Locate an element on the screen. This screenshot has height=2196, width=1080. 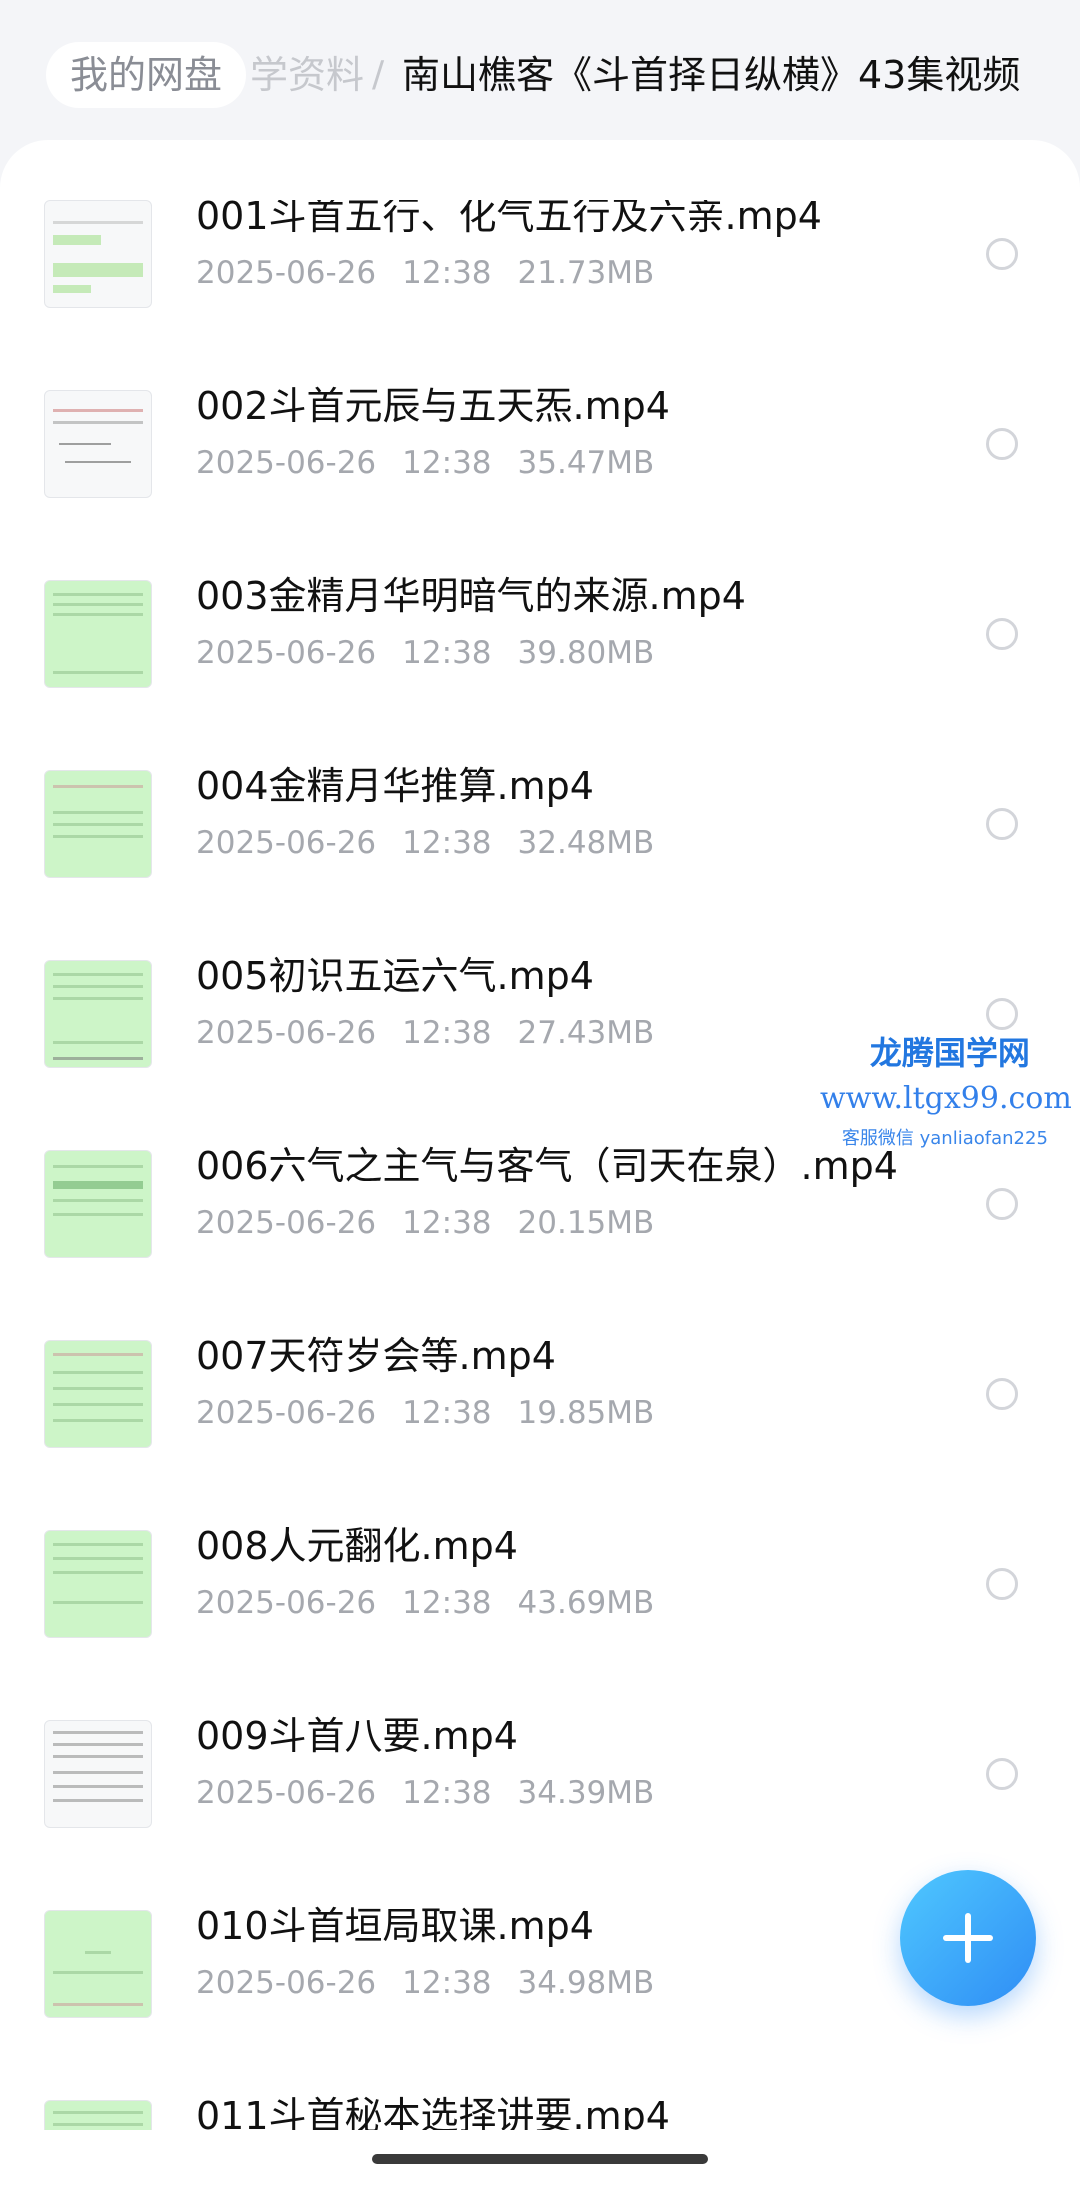
file-meta: 2025-06-26 12:38 43.69MB is located at coordinates (438, 1603).